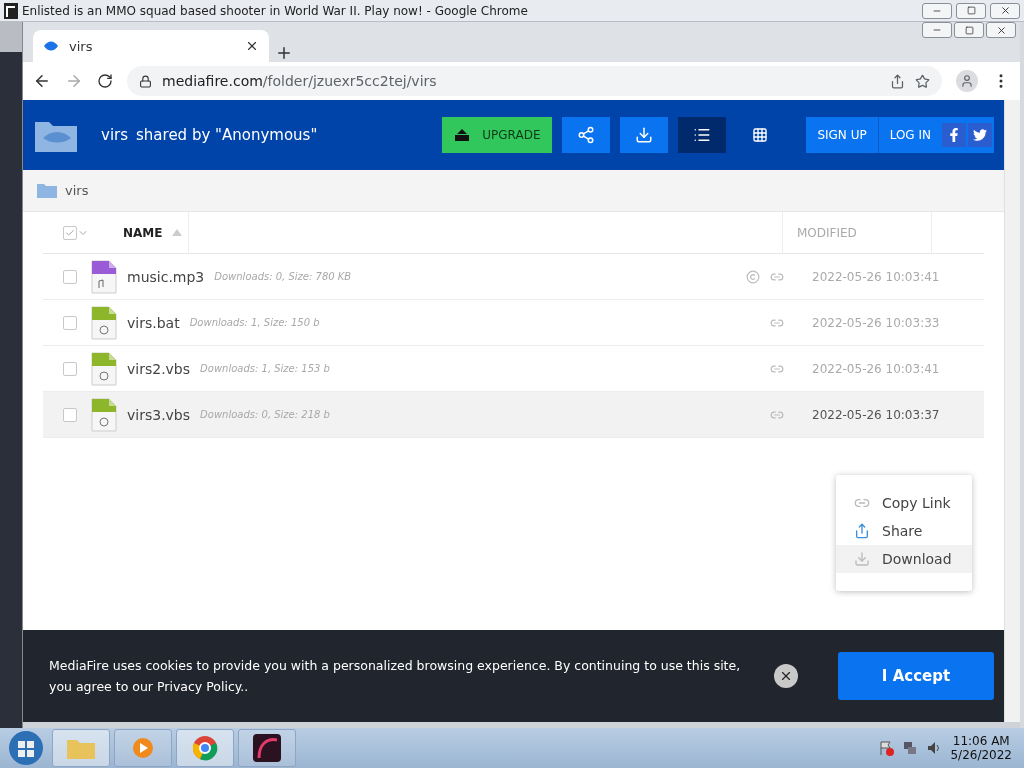 This screenshot has height=768, width=1024. Describe the element at coordinates (462, 135) in the screenshot. I see `upload-icon` at that location.